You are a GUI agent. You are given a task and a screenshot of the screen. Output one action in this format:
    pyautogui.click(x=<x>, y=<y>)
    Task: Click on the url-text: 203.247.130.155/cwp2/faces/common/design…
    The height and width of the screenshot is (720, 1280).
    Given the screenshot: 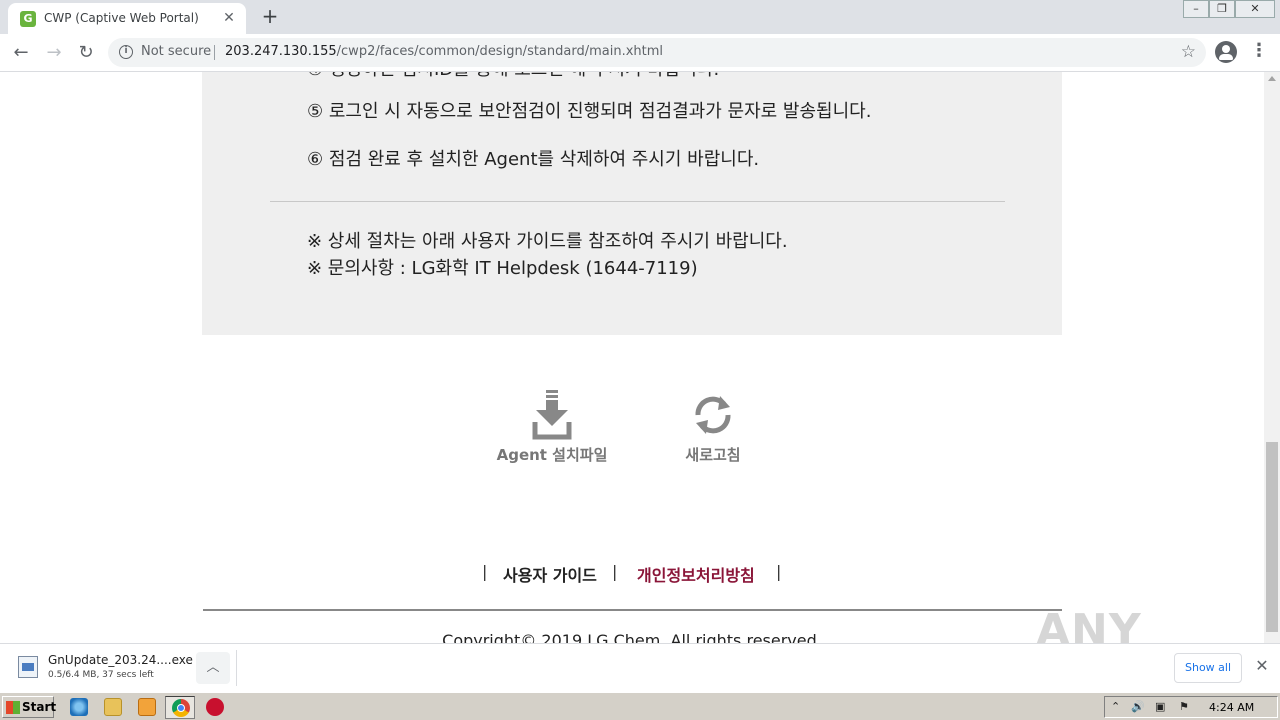 What is the action you would take?
    pyautogui.click(x=444, y=51)
    